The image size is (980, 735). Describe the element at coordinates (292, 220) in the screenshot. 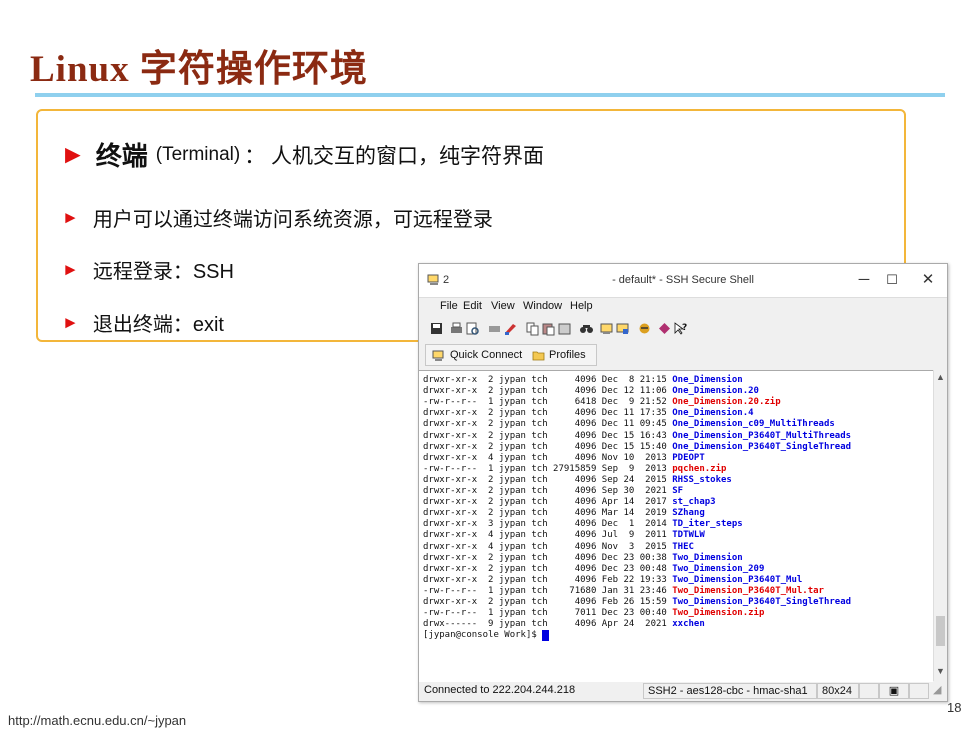

I see `bullet-text: 用户可以通过终端访问系统资源，可远程登录` at that location.